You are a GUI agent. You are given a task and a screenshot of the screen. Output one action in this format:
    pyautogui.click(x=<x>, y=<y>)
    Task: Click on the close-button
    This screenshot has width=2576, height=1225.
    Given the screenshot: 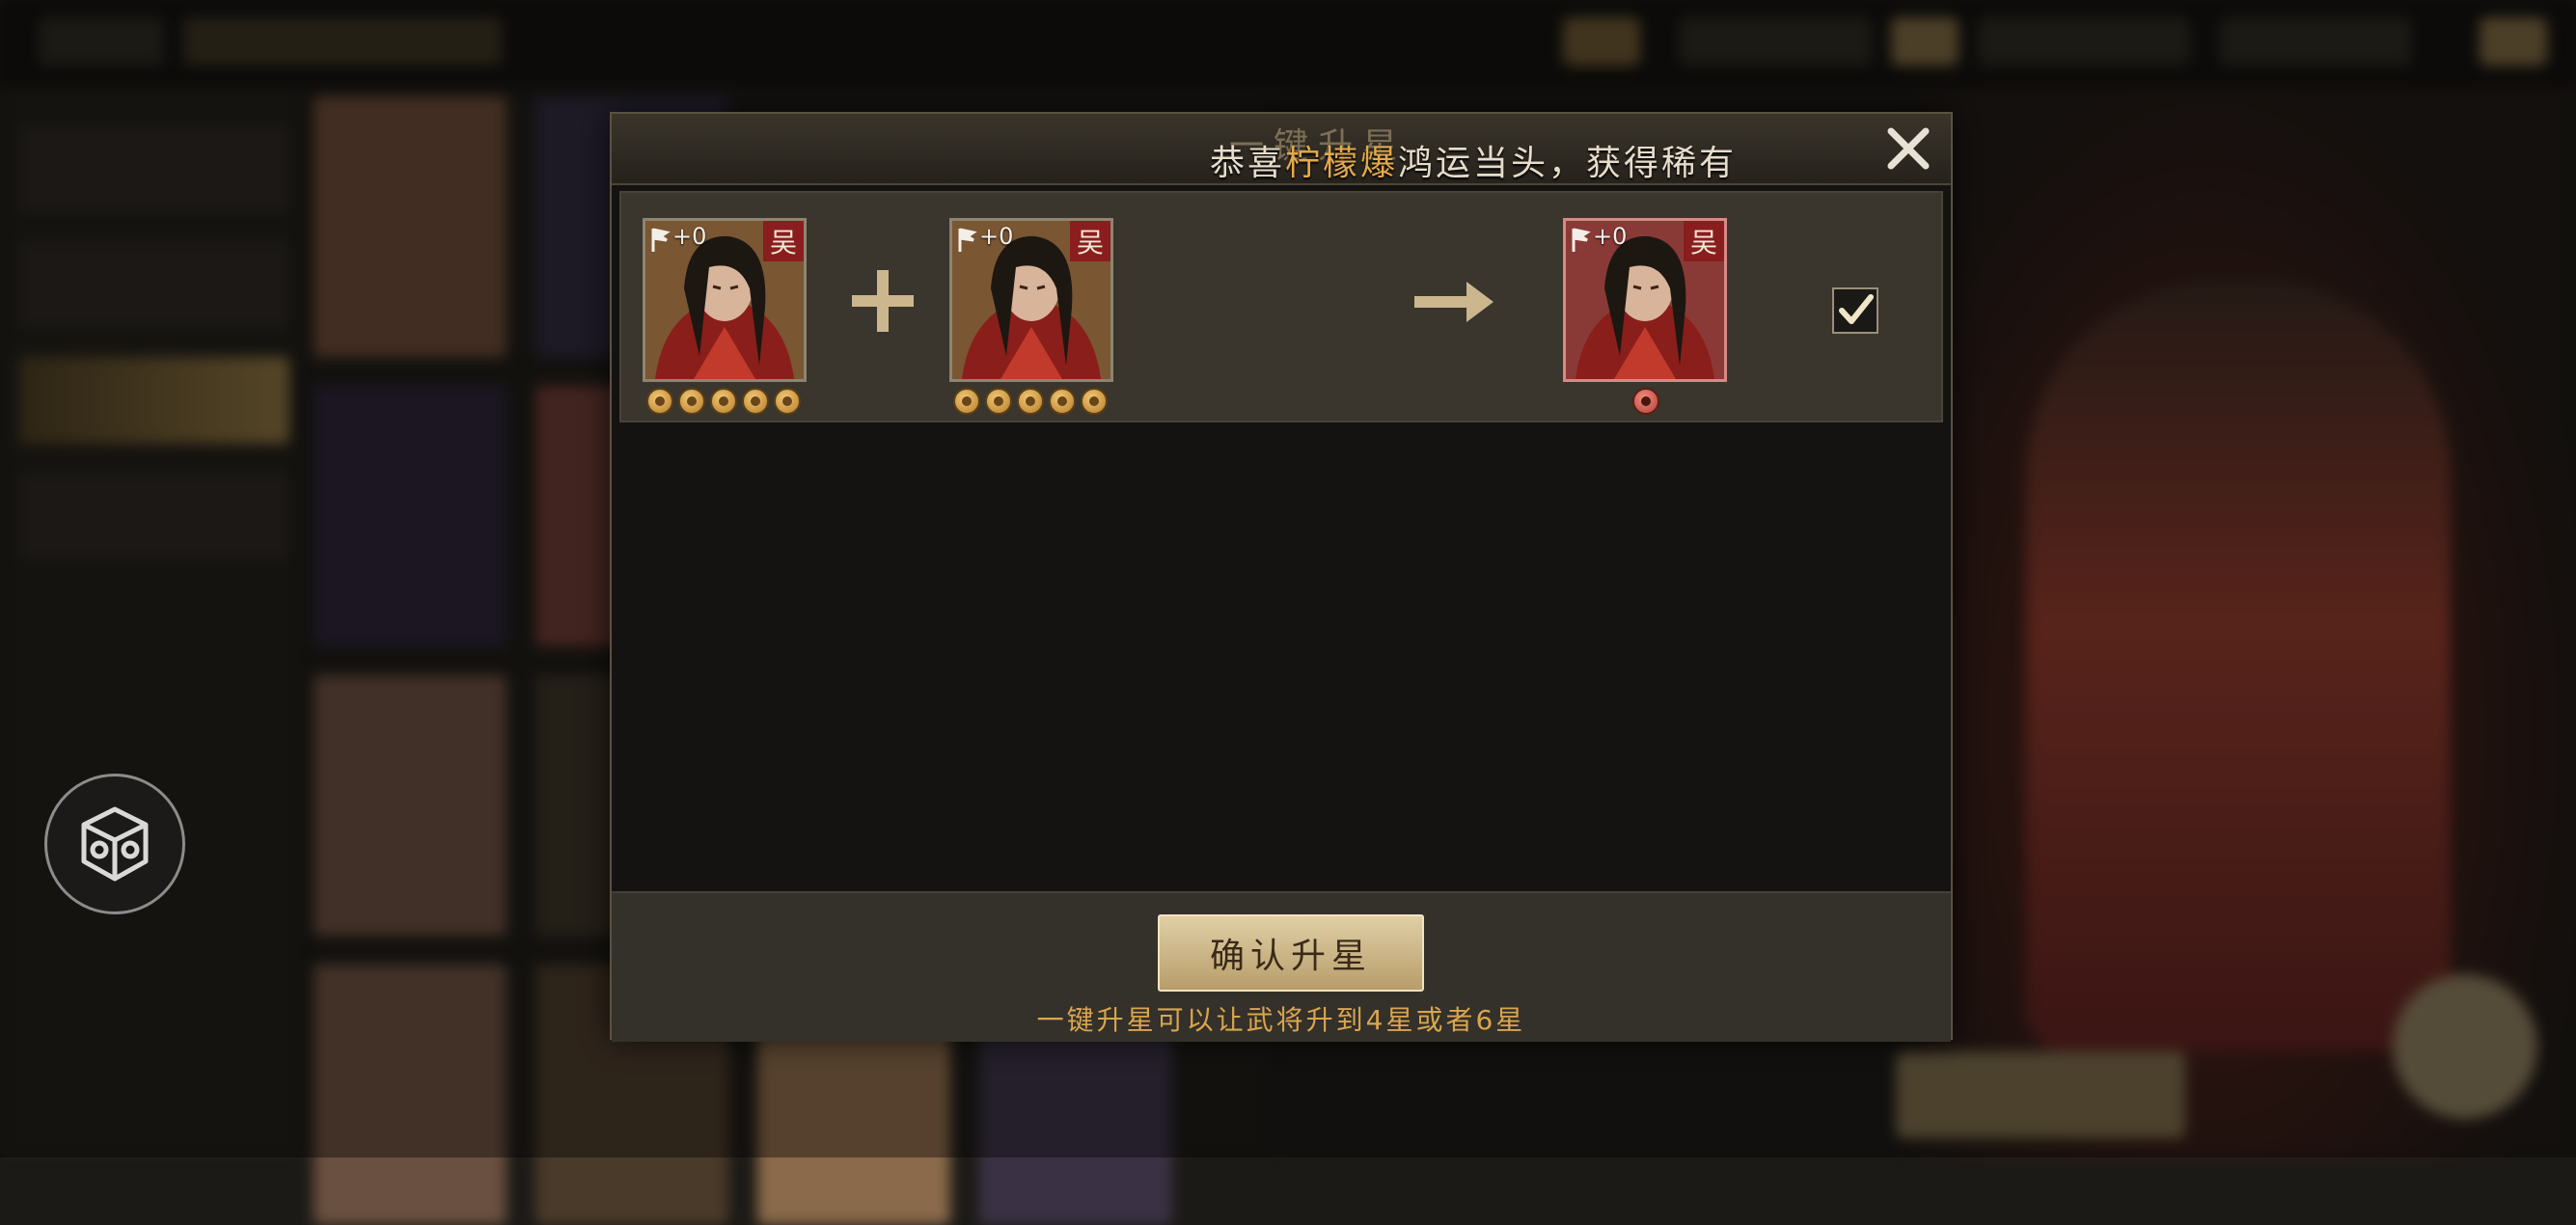 What is the action you would take?
    pyautogui.click(x=1908, y=148)
    